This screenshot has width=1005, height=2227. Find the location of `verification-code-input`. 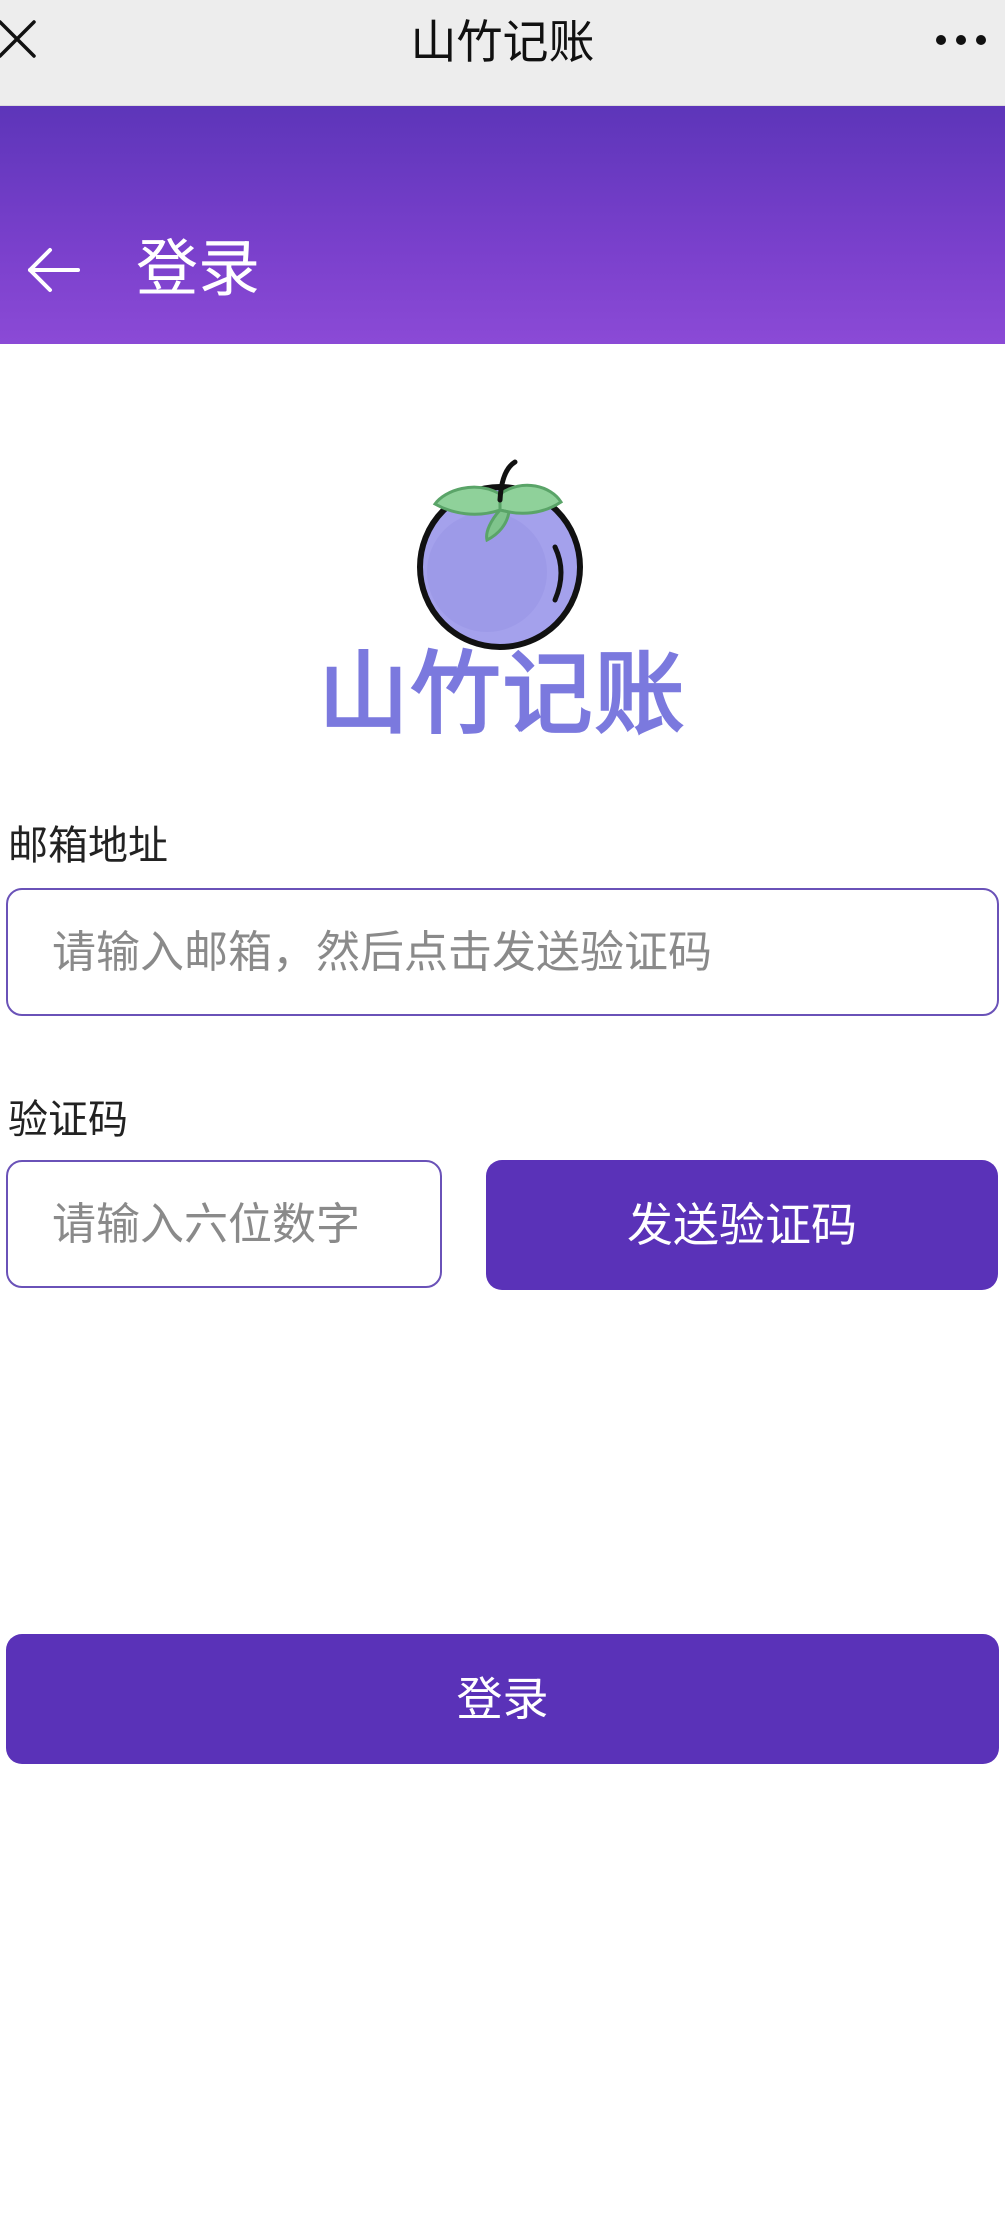

verification-code-input is located at coordinates (224, 1224).